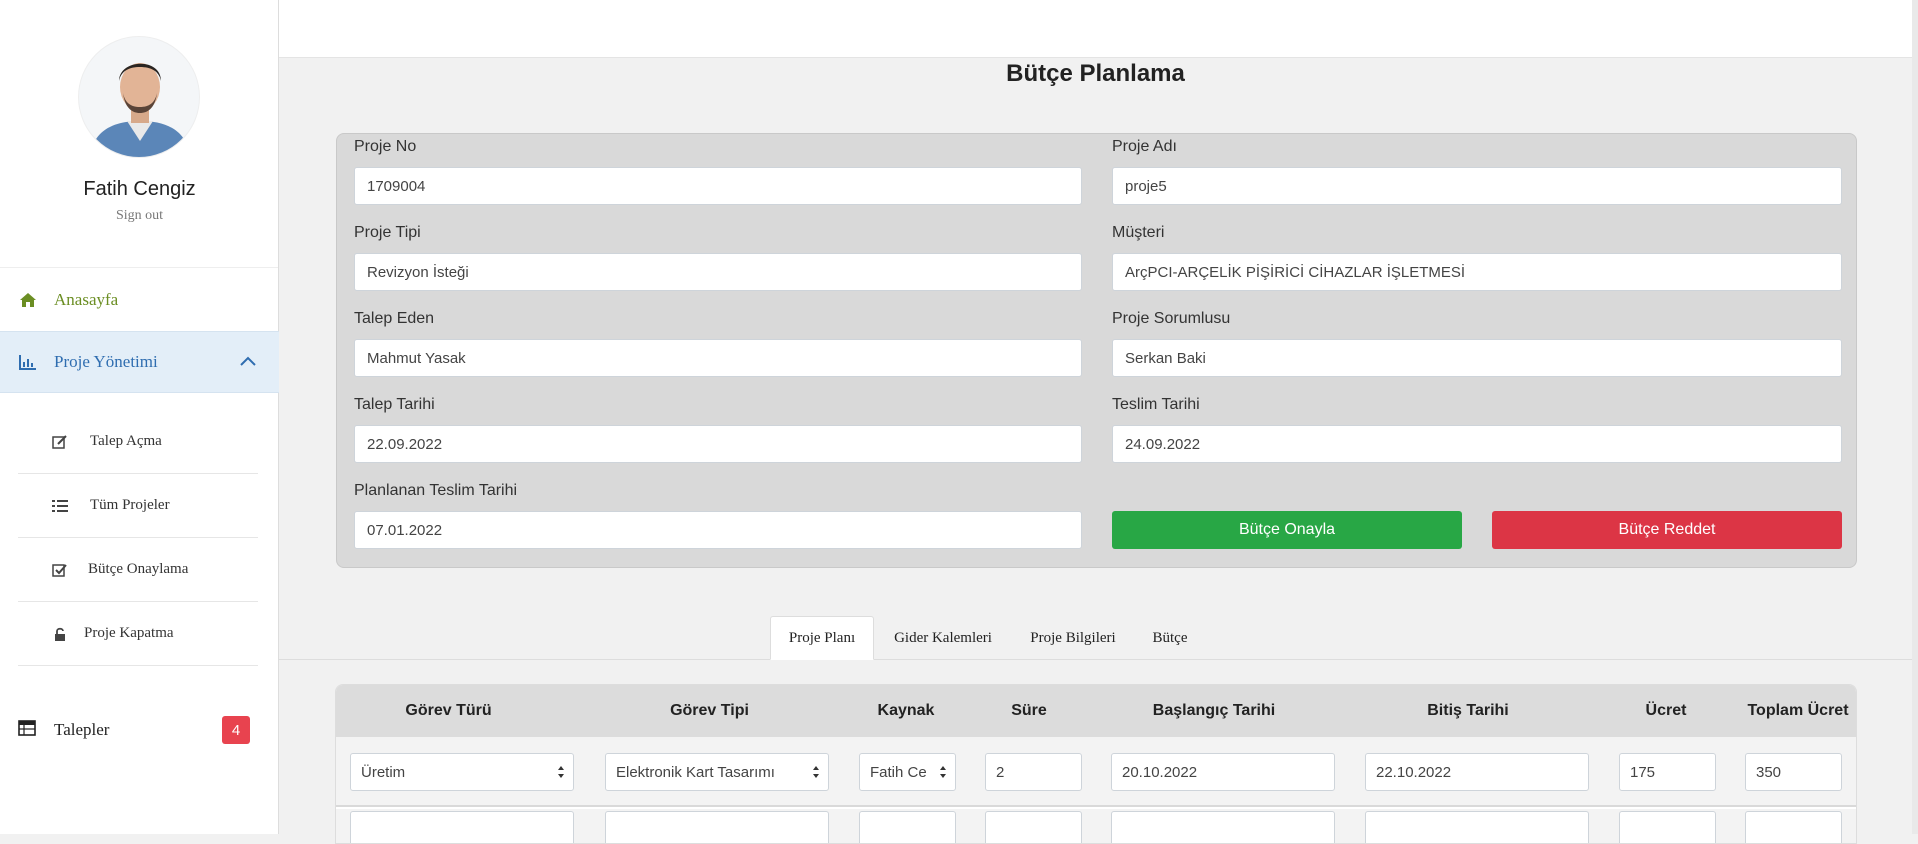 The image size is (1918, 844). Describe the element at coordinates (1798, 710) in the screenshot. I see `column-header: Toplam Ücret` at that location.